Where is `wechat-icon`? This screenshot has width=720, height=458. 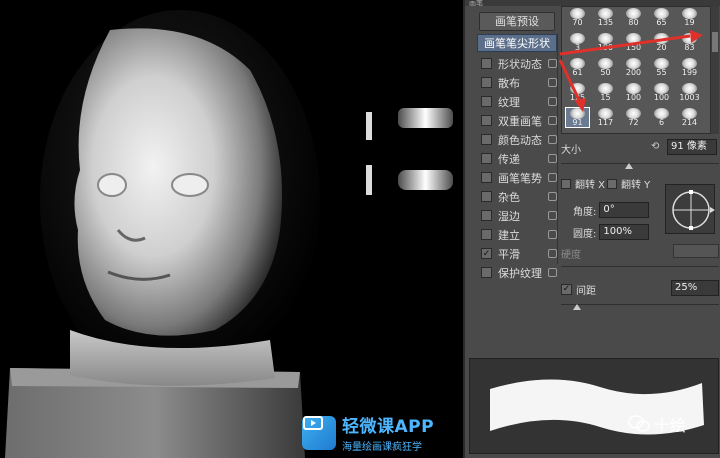 wechat-icon is located at coordinates (639, 424).